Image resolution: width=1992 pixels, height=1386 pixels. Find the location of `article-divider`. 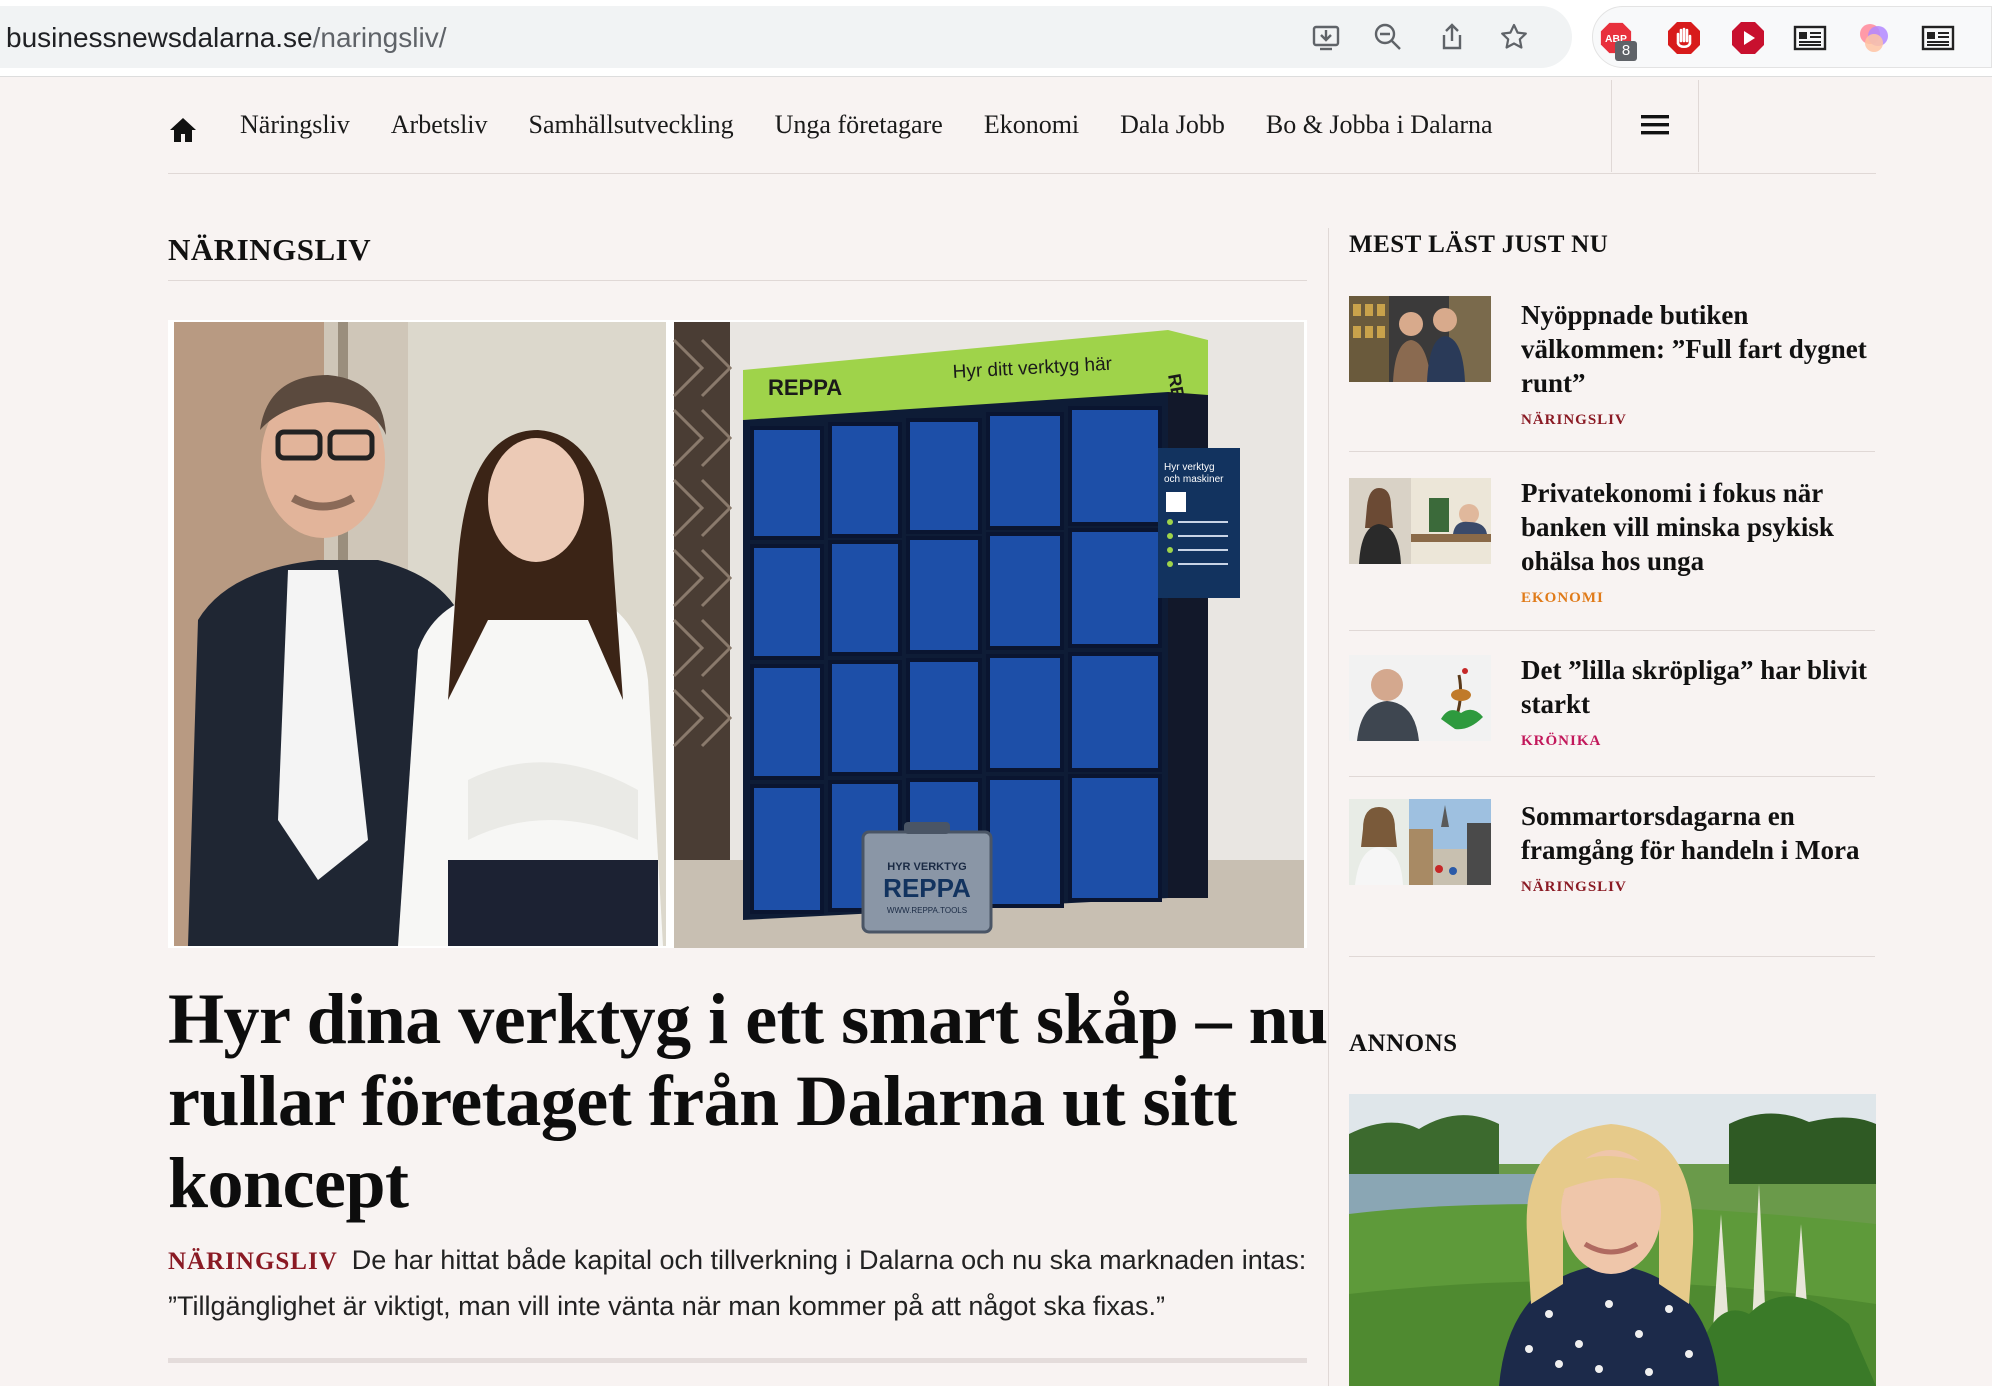

article-divider is located at coordinates (737, 1360).